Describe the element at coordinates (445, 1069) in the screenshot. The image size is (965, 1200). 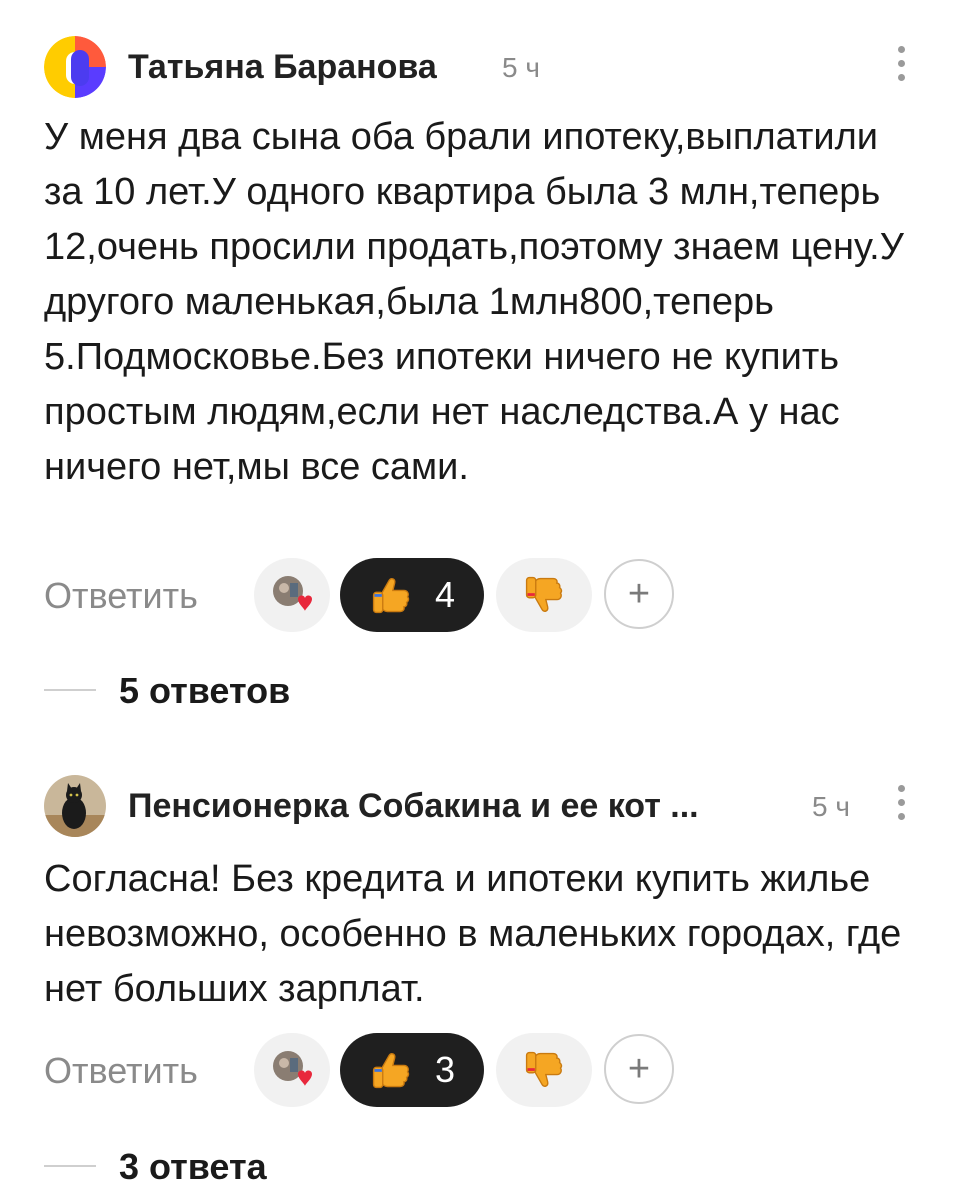
I see `like-count: 3` at that location.